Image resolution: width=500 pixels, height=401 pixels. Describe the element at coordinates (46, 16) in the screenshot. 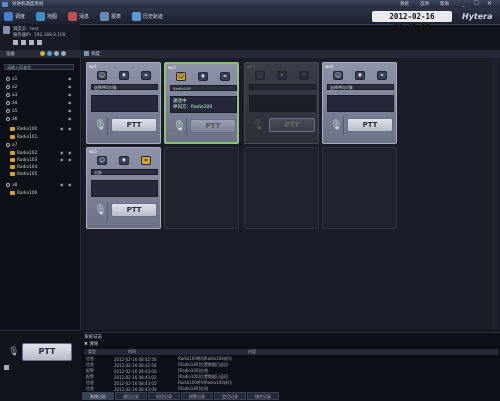

I see `map-button: 地图` at that location.